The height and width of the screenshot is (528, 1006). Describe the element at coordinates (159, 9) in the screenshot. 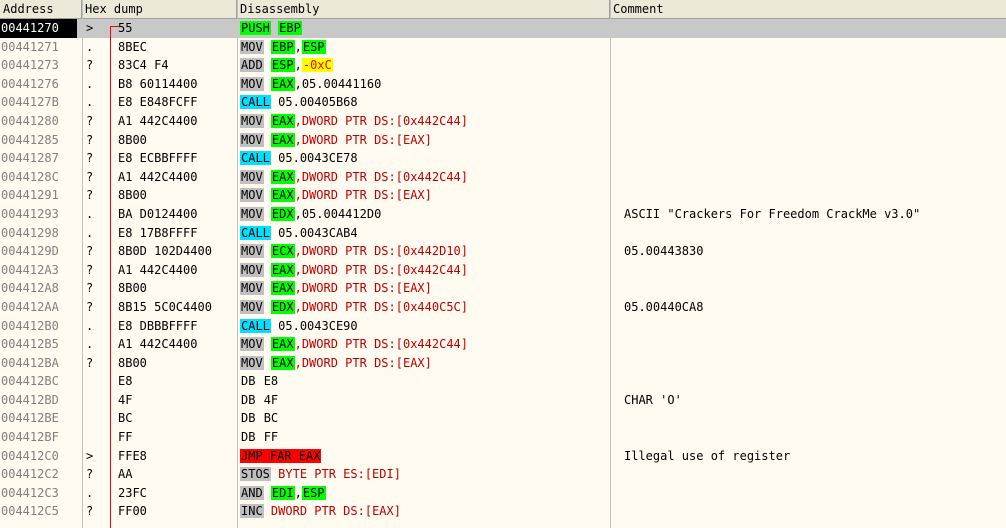

I see `column-hex-dump: Hex dump` at that location.